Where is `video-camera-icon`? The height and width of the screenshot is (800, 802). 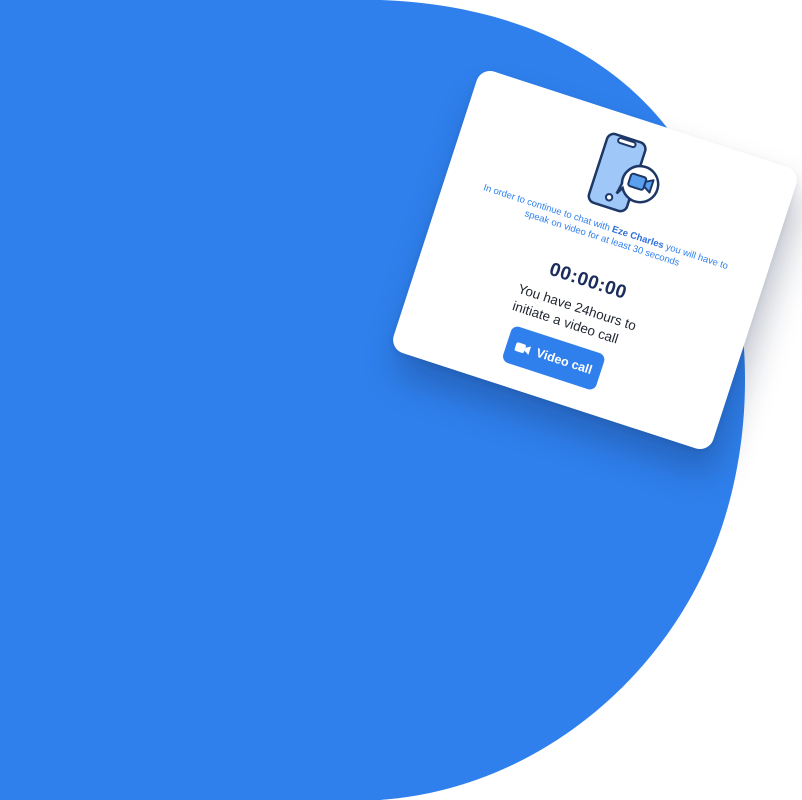 video-camera-icon is located at coordinates (523, 347).